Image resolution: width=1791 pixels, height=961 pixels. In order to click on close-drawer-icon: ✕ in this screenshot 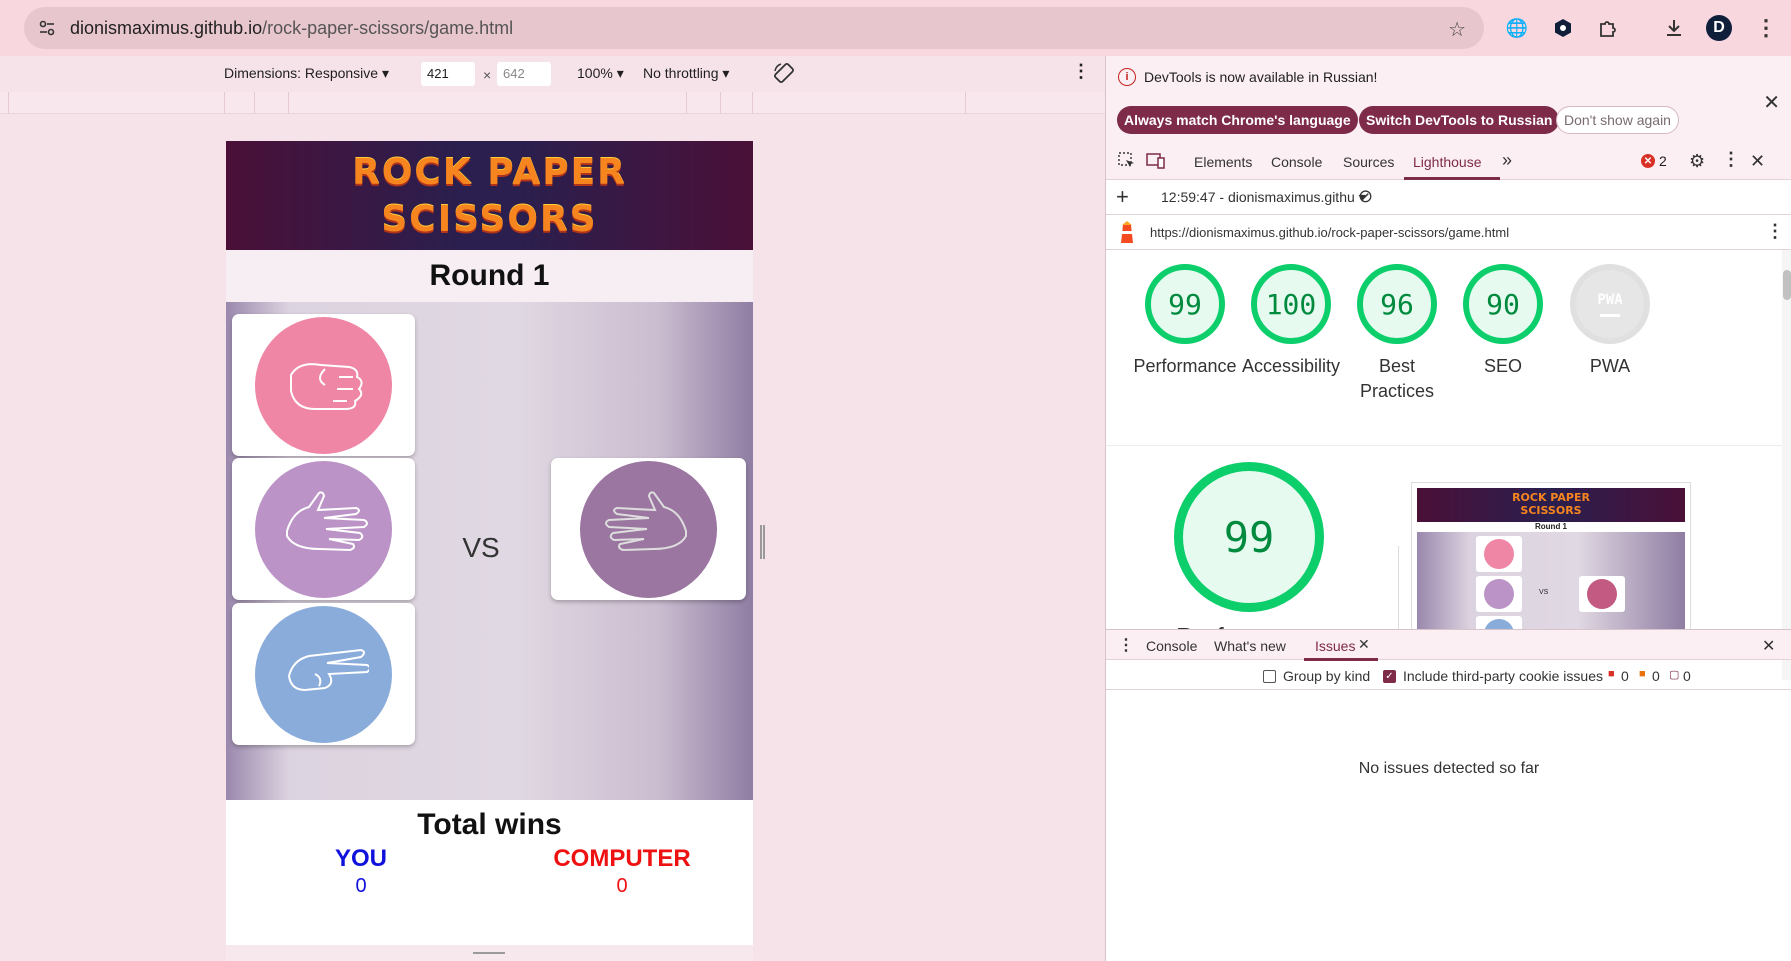, I will do `click(1768, 646)`.